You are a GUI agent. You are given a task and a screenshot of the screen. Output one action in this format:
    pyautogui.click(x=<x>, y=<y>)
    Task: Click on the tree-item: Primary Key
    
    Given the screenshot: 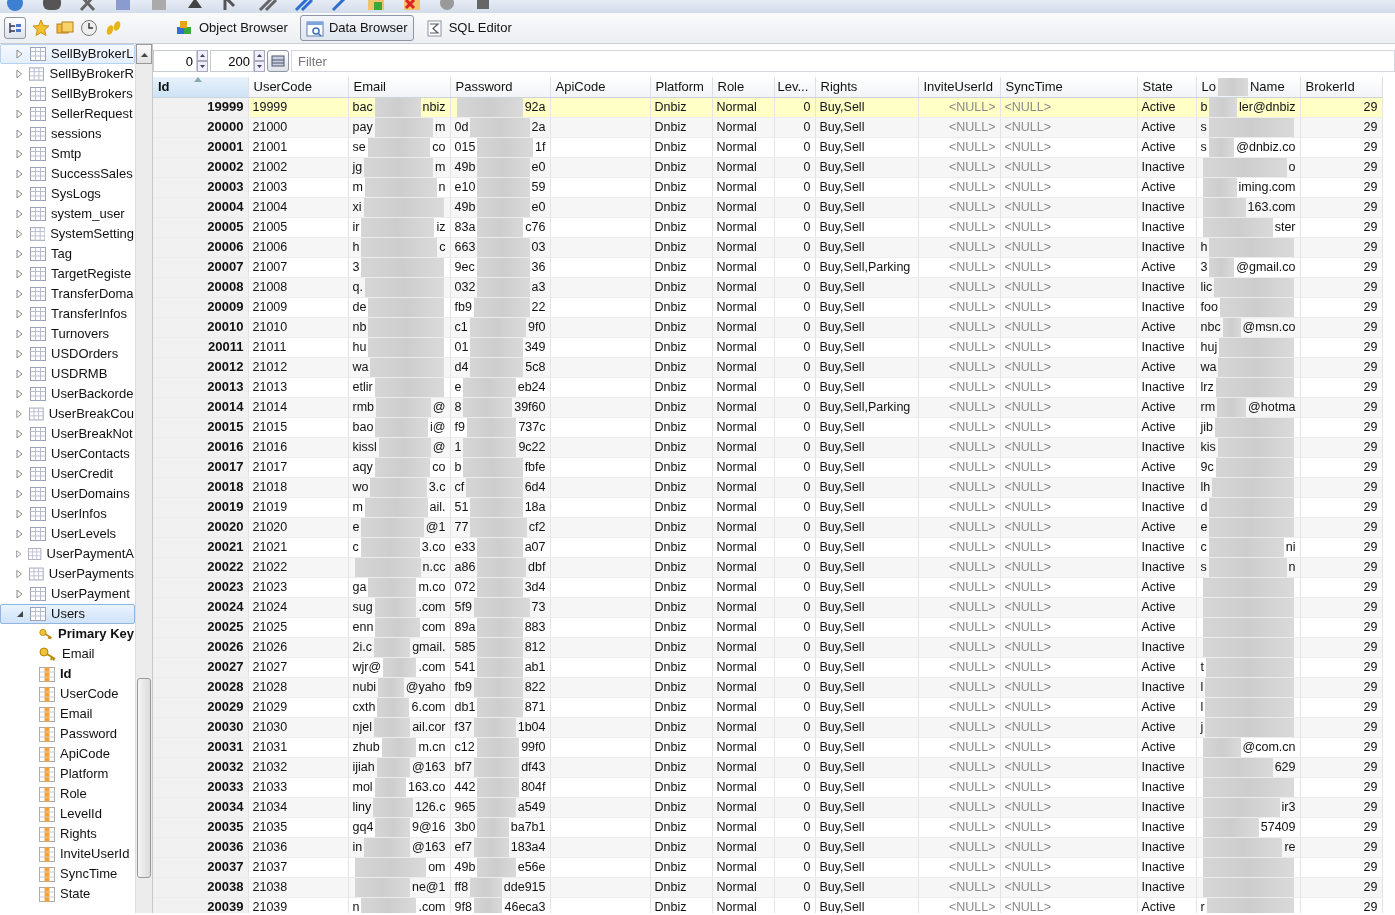 What is the action you would take?
    pyautogui.click(x=67, y=634)
    